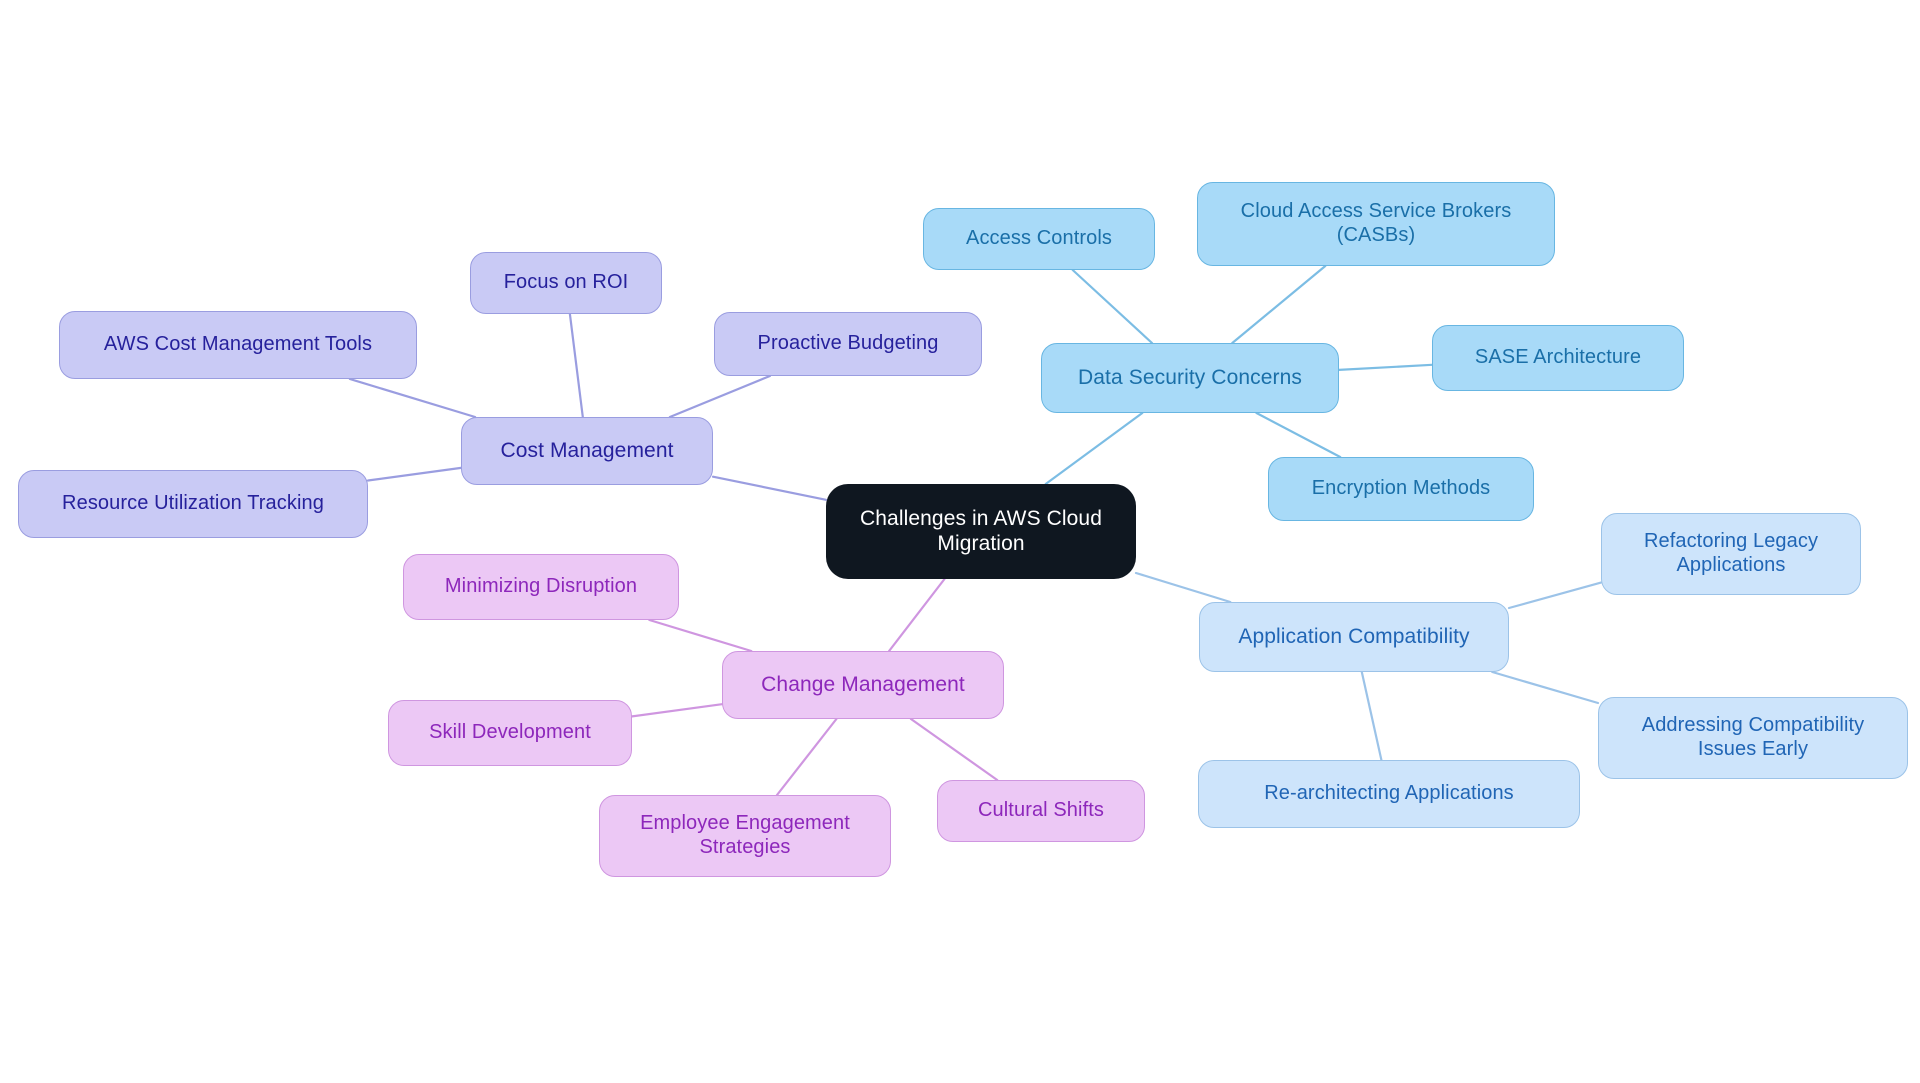 Image resolution: width=1920 pixels, height=1083 pixels. I want to click on mindmap-edge-change-management-to-cultural-shifts, so click(954, 749).